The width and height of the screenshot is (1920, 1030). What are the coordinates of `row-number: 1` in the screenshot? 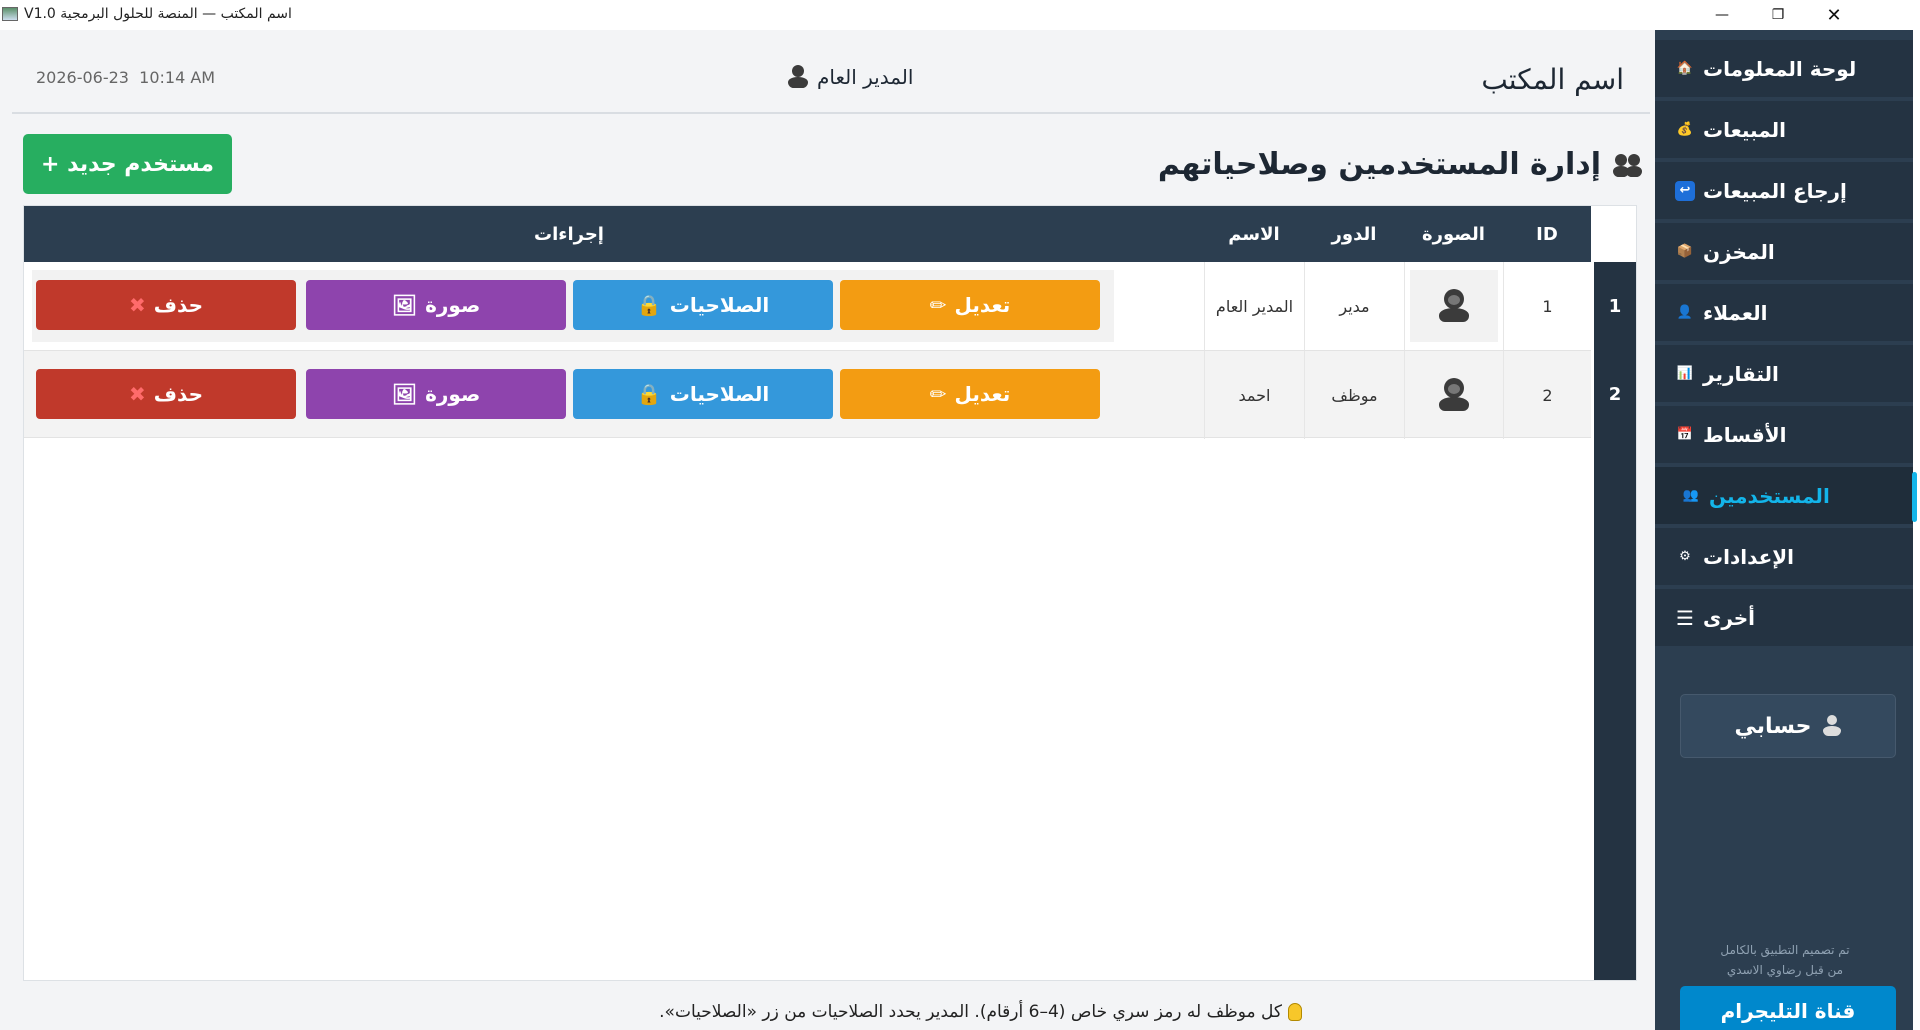 It's located at (1615, 306).